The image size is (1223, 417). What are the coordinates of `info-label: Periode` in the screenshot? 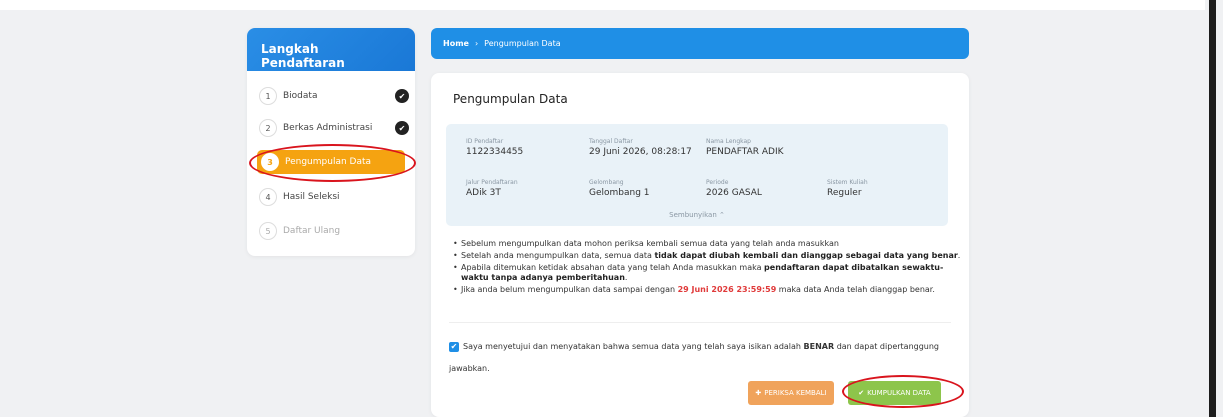 It's located at (717, 182).